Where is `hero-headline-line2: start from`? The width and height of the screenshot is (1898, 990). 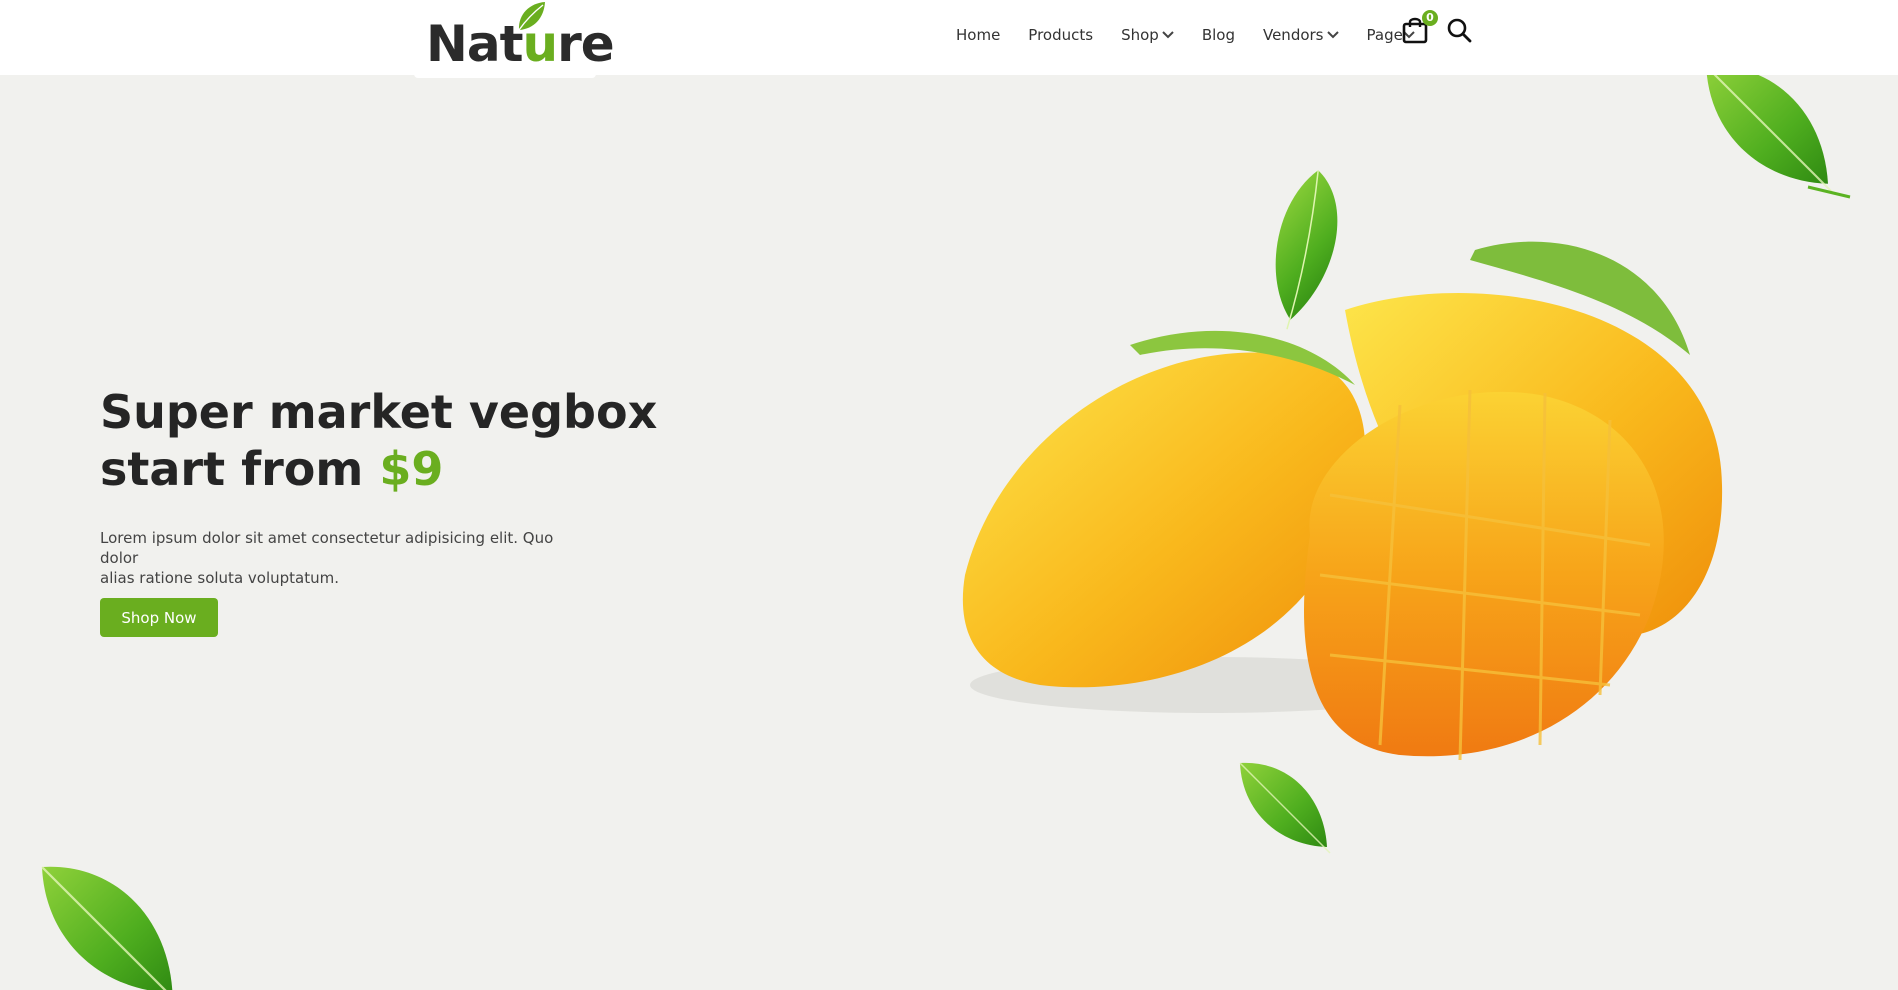 hero-headline-line2: start from is located at coordinates (240, 469).